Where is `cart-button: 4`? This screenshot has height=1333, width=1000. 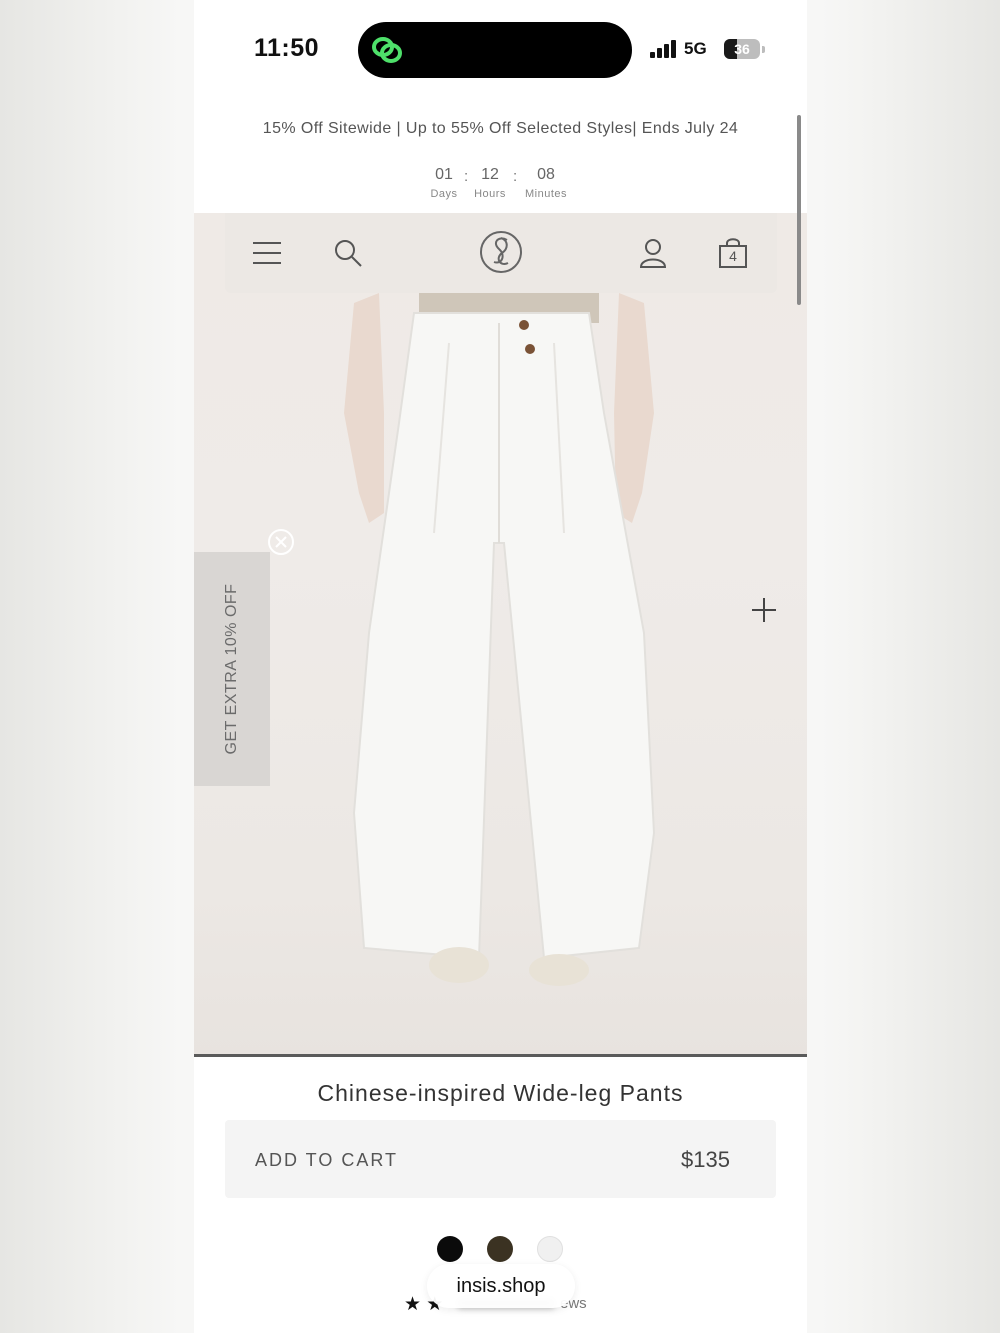 cart-button: 4 is located at coordinates (733, 253).